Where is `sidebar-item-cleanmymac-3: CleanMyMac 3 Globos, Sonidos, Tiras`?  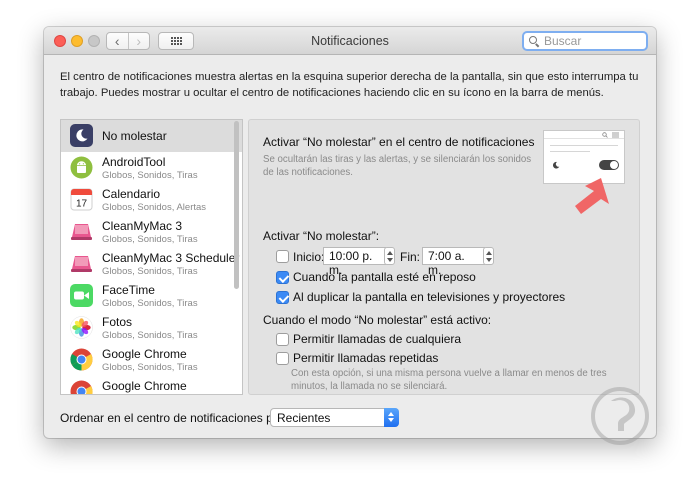
sidebar-item-cleanmymac-3: CleanMyMac 3 Globos, Sonidos, Tiras is located at coordinates (151, 232).